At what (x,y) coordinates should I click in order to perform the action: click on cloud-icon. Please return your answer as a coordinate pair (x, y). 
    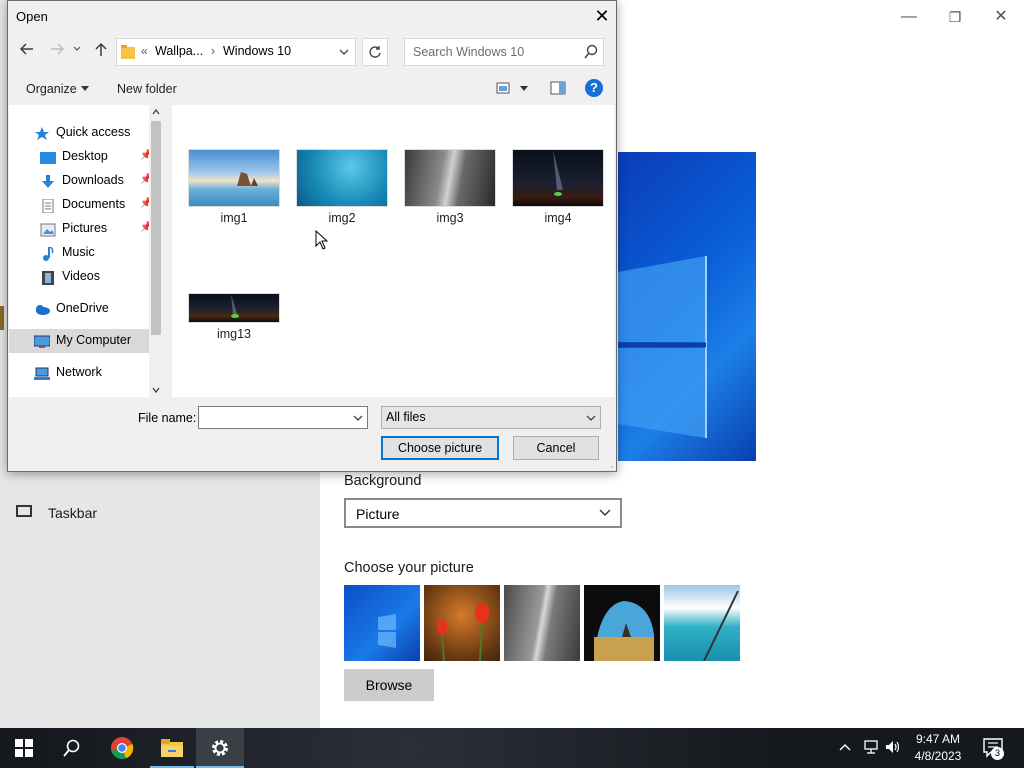
    Looking at the image, I should click on (42, 309).